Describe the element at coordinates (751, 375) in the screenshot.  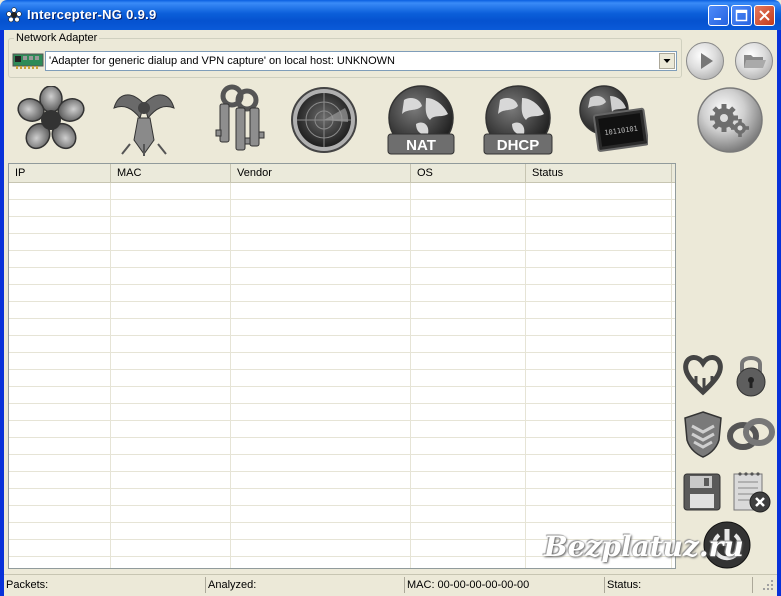
I see `padlock-icon` at that location.